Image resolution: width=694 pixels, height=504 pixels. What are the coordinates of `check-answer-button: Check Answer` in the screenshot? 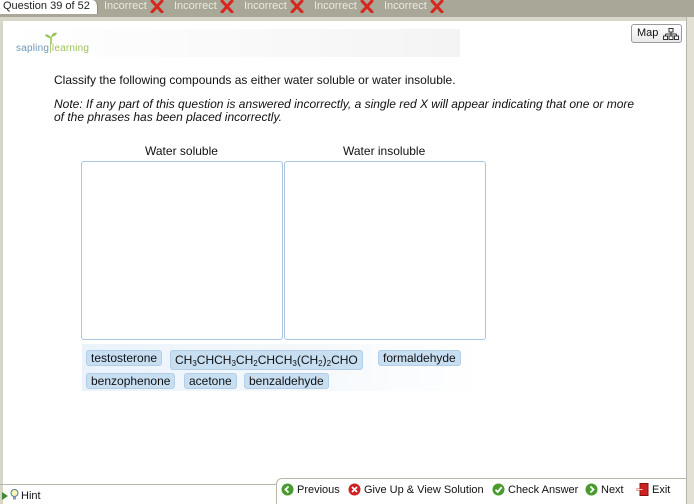 It's located at (535, 490).